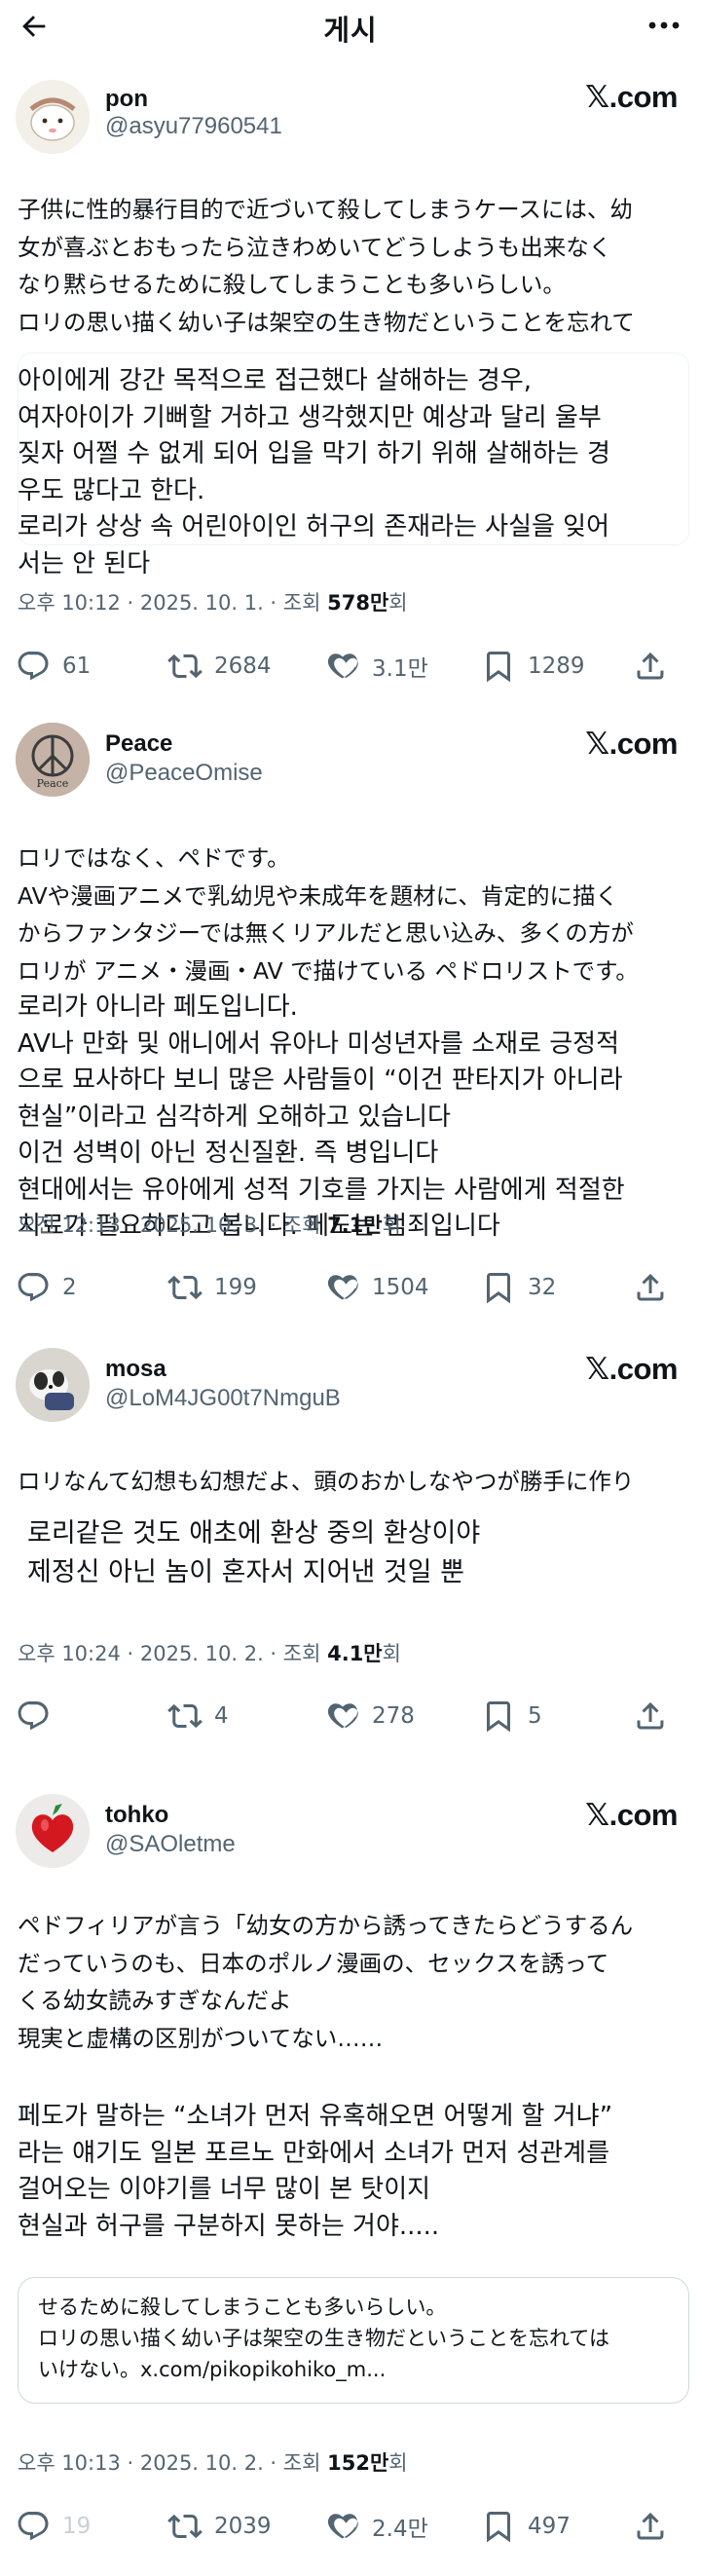 The height and width of the screenshot is (2576, 701). I want to click on top-bar: 게시, so click(350, 25).